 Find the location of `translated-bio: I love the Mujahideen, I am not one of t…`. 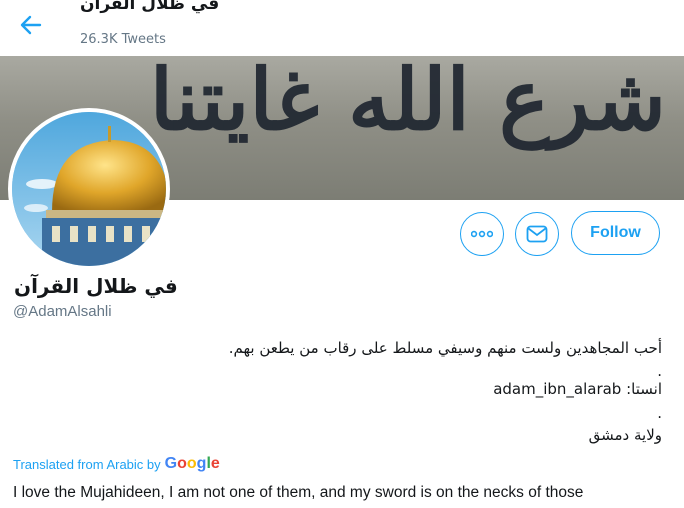

translated-bio: I love the Mujahideen, I am not one of t… is located at coordinates (298, 492).